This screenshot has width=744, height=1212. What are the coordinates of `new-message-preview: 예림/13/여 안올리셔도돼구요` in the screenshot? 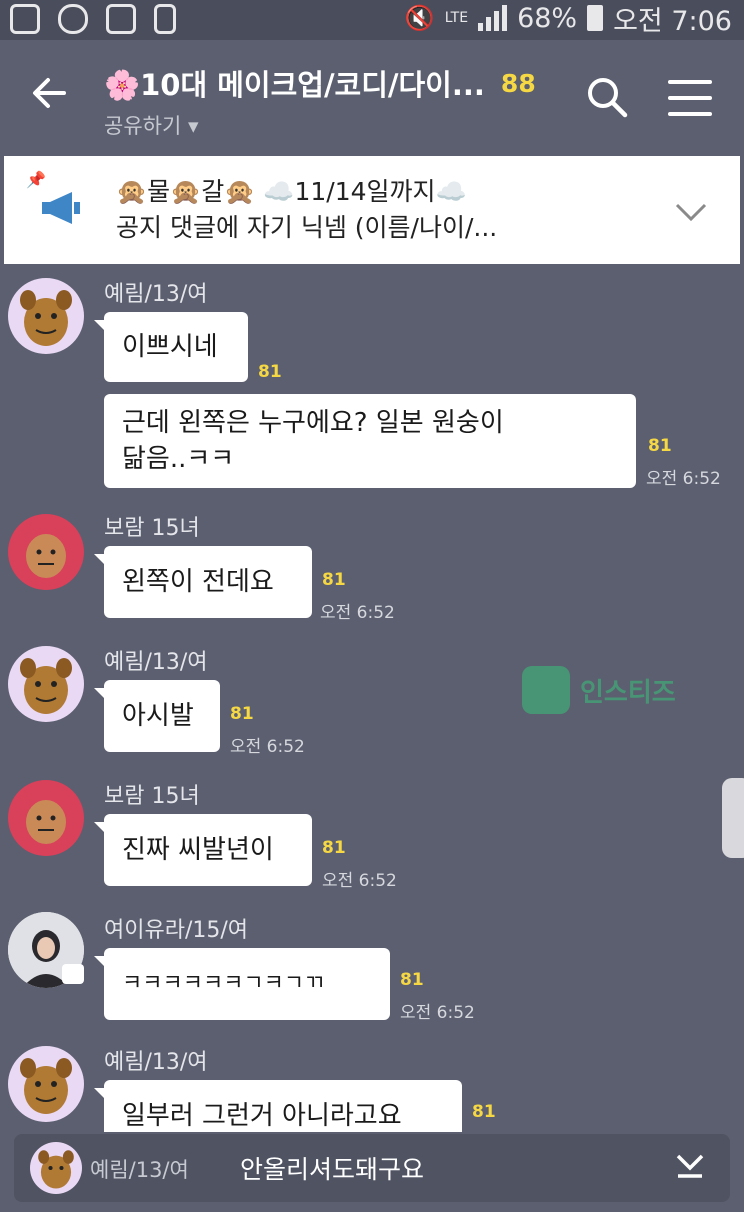 It's located at (372, 1168).